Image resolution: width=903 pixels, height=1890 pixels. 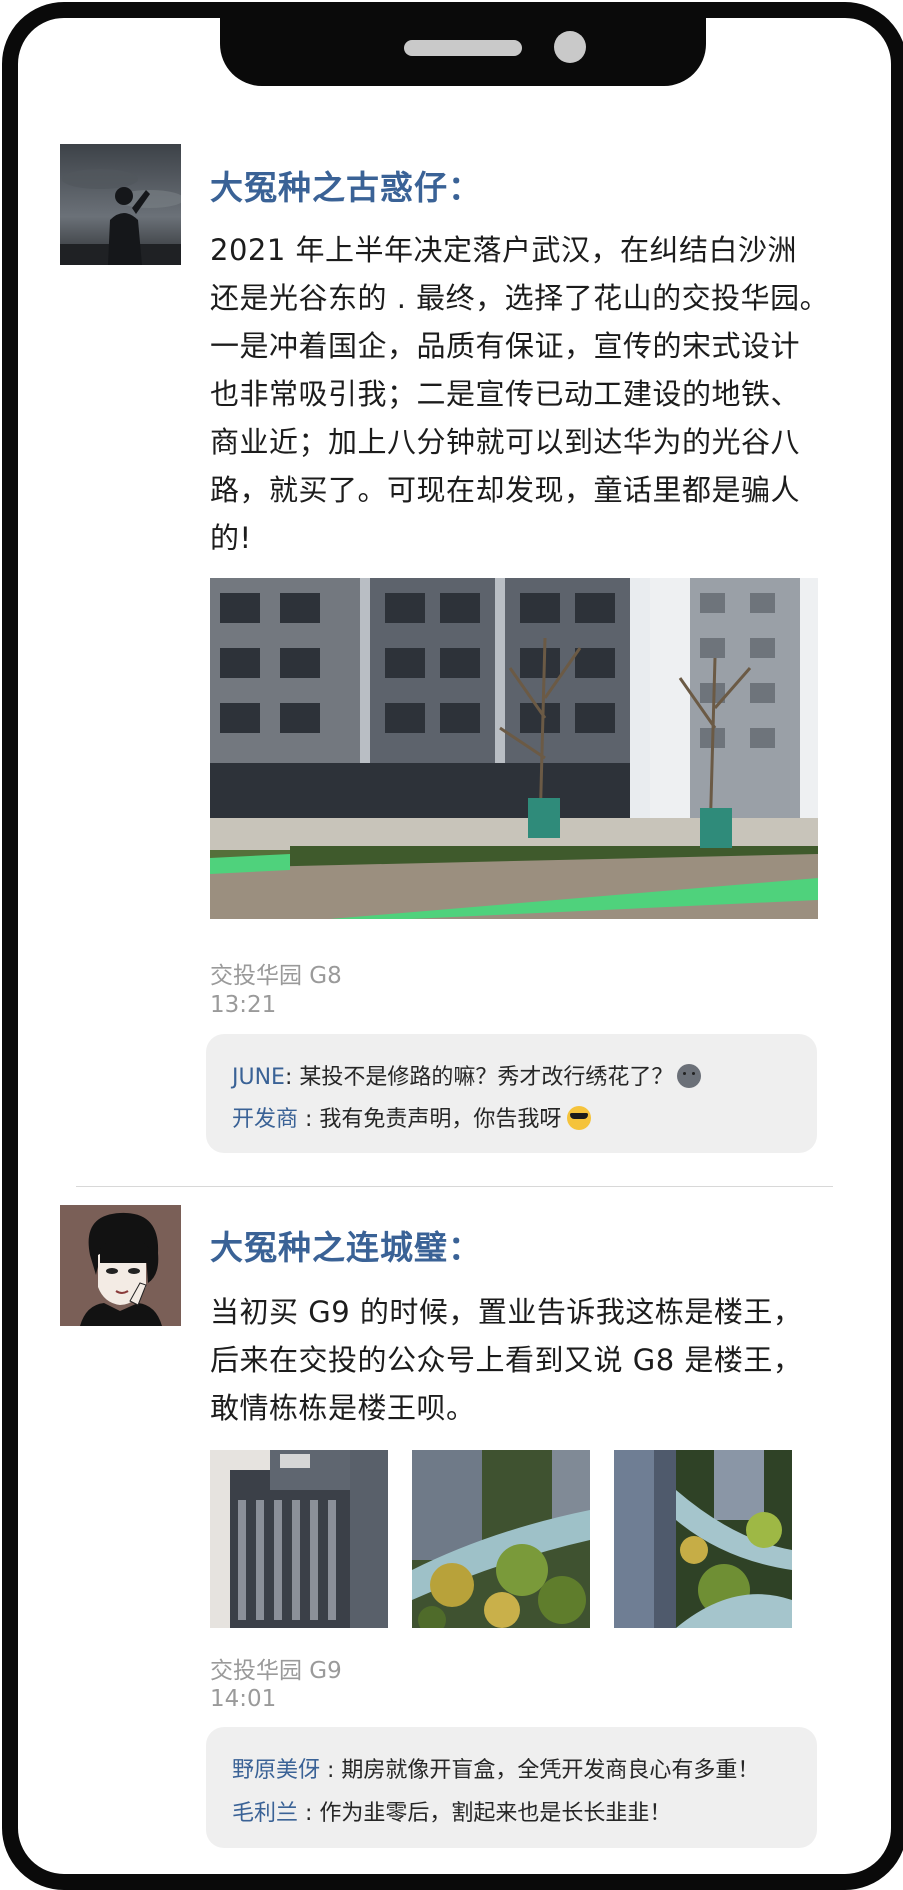 What do you see at coordinates (258, 1077) in the screenshot?
I see `comment-author: JUNE` at bounding box center [258, 1077].